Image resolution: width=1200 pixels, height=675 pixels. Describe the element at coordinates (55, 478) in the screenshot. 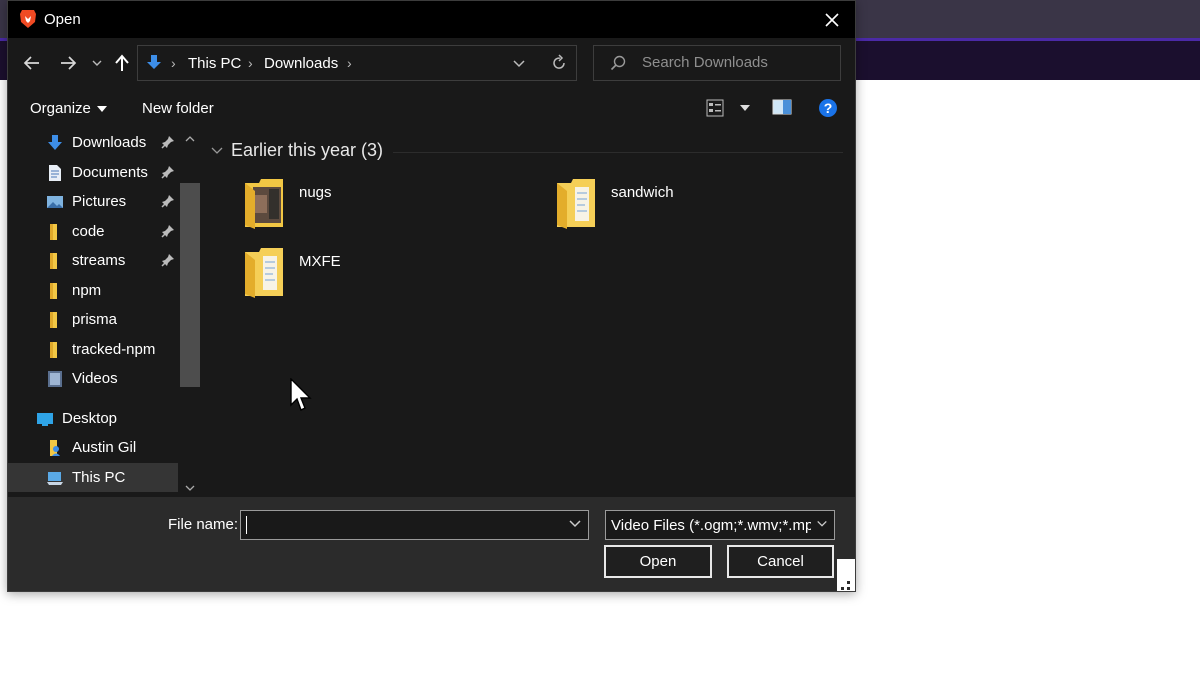

I see `this-pc-icon` at that location.